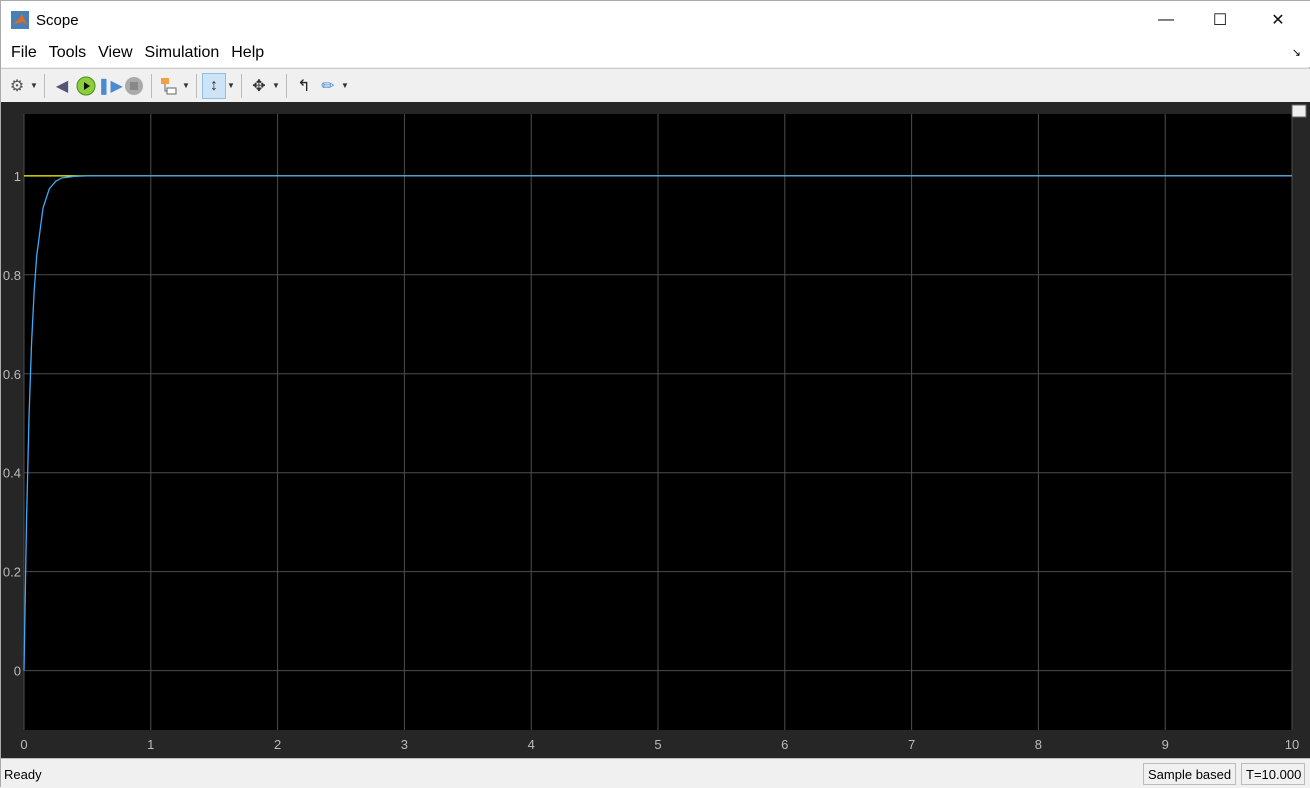 The image size is (1310, 788). I want to click on x-tick-label: 8, so click(1038, 744).